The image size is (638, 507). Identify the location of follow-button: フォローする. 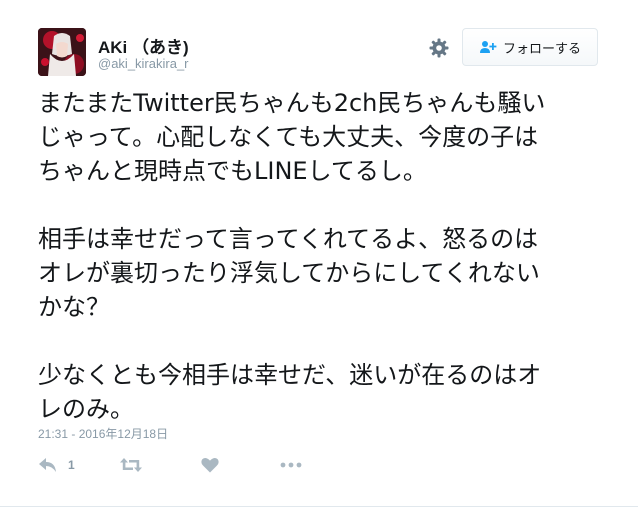
(530, 47).